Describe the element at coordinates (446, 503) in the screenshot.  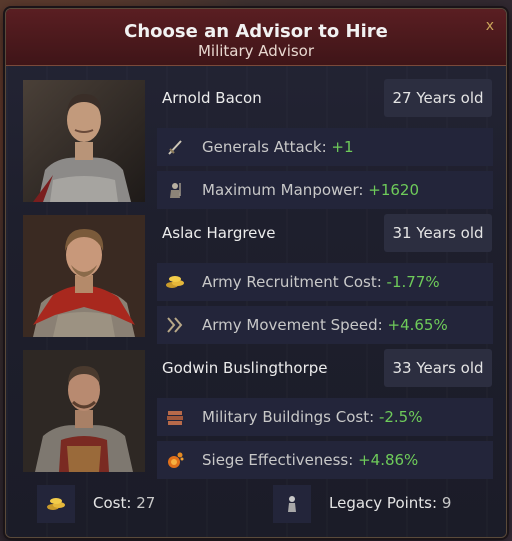
I see `legacy-value: 9` at that location.